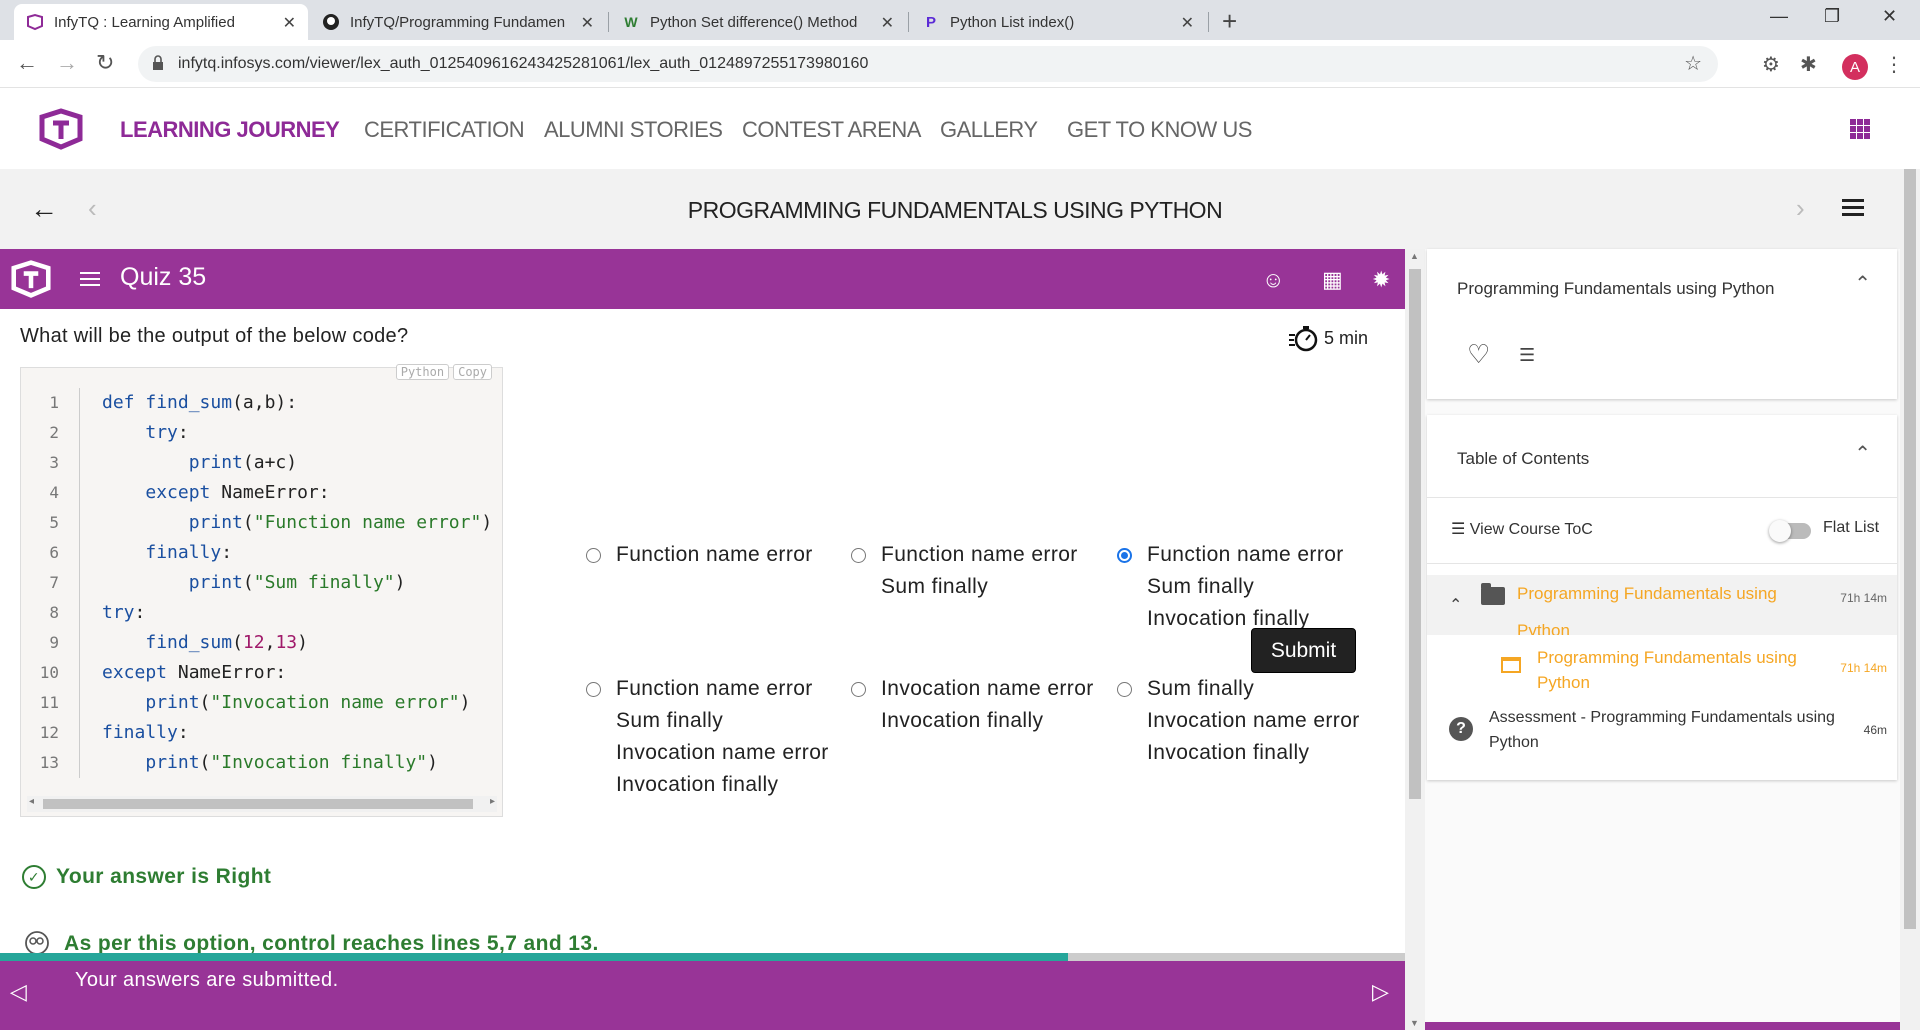  What do you see at coordinates (34, 877) in the screenshot?
I see `check-circle-icon: ✓` at bounding box center [34, 877].